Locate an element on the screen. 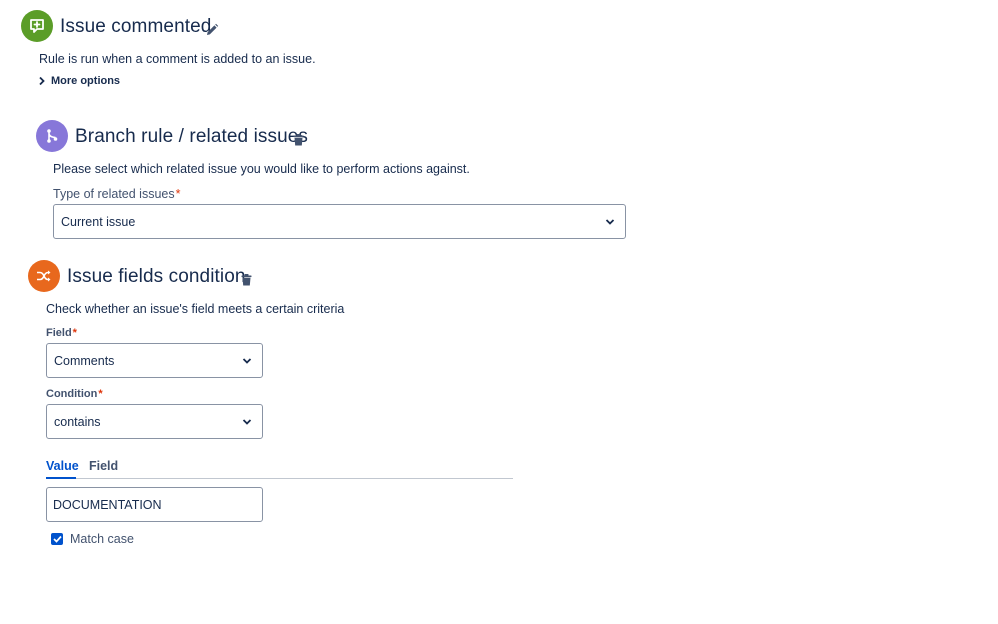 Image resolution: width=998 pixels, height=624 pixels. branch-icon is located at coordinates (52, 136).